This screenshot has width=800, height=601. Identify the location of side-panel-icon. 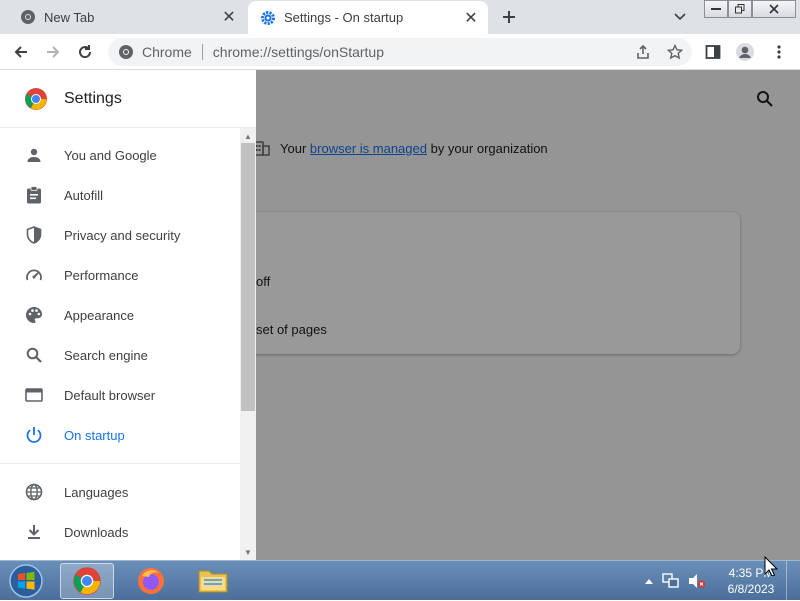
(713, 52).